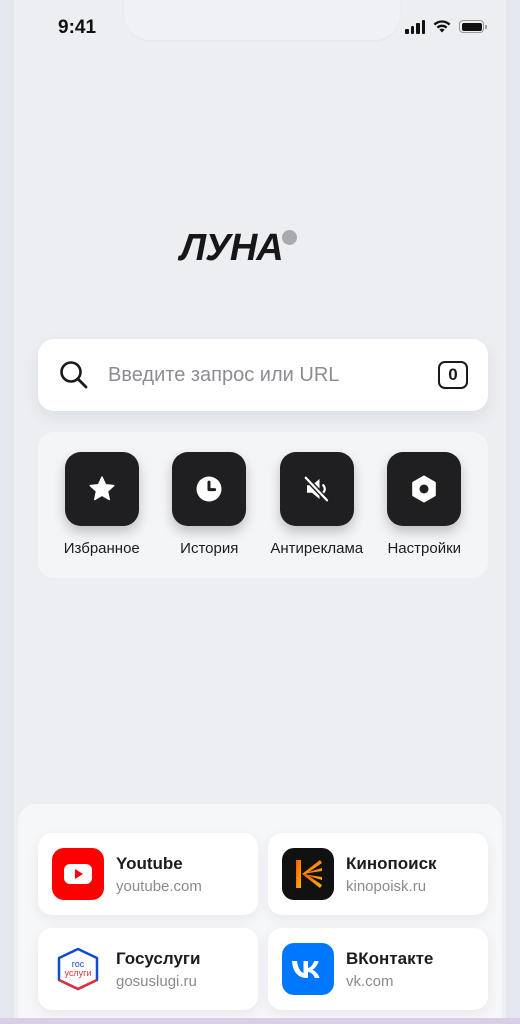 The width and height of the screenshot is (520, 1024). Describe the element at coordinates (453, 375) in the screenshot. I see `tabs-counter-button: 0` at that location.